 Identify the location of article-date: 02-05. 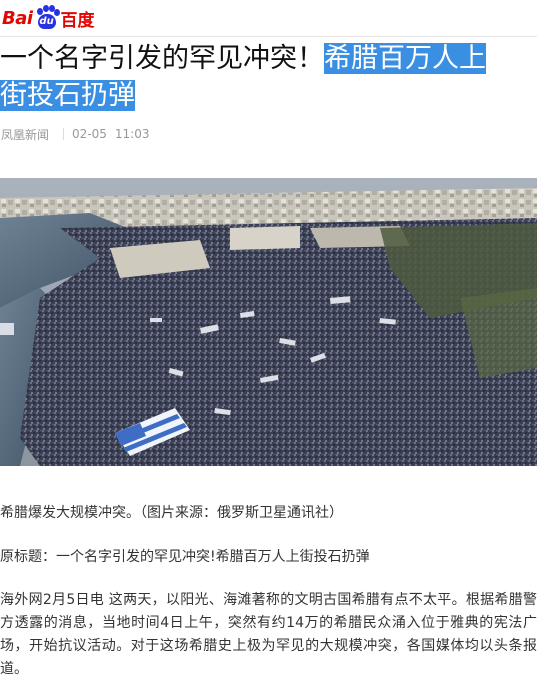
(89, 134).